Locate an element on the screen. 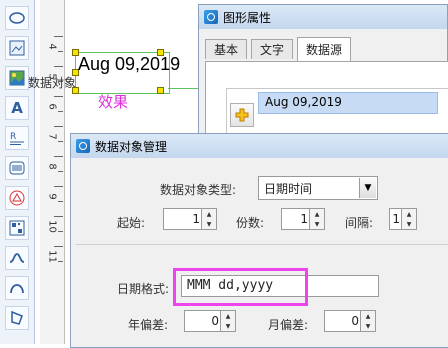 This screenshot has width=448, height=348. dialog-titlebar: 图形属性 is located at coordinates (323, 17).